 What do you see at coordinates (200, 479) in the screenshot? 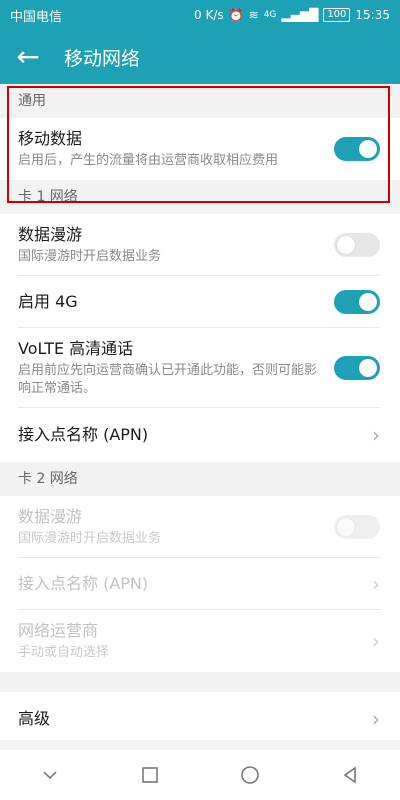
I see `section-header-sim2: 卡 2 网络` at bounding box center [200, 479].